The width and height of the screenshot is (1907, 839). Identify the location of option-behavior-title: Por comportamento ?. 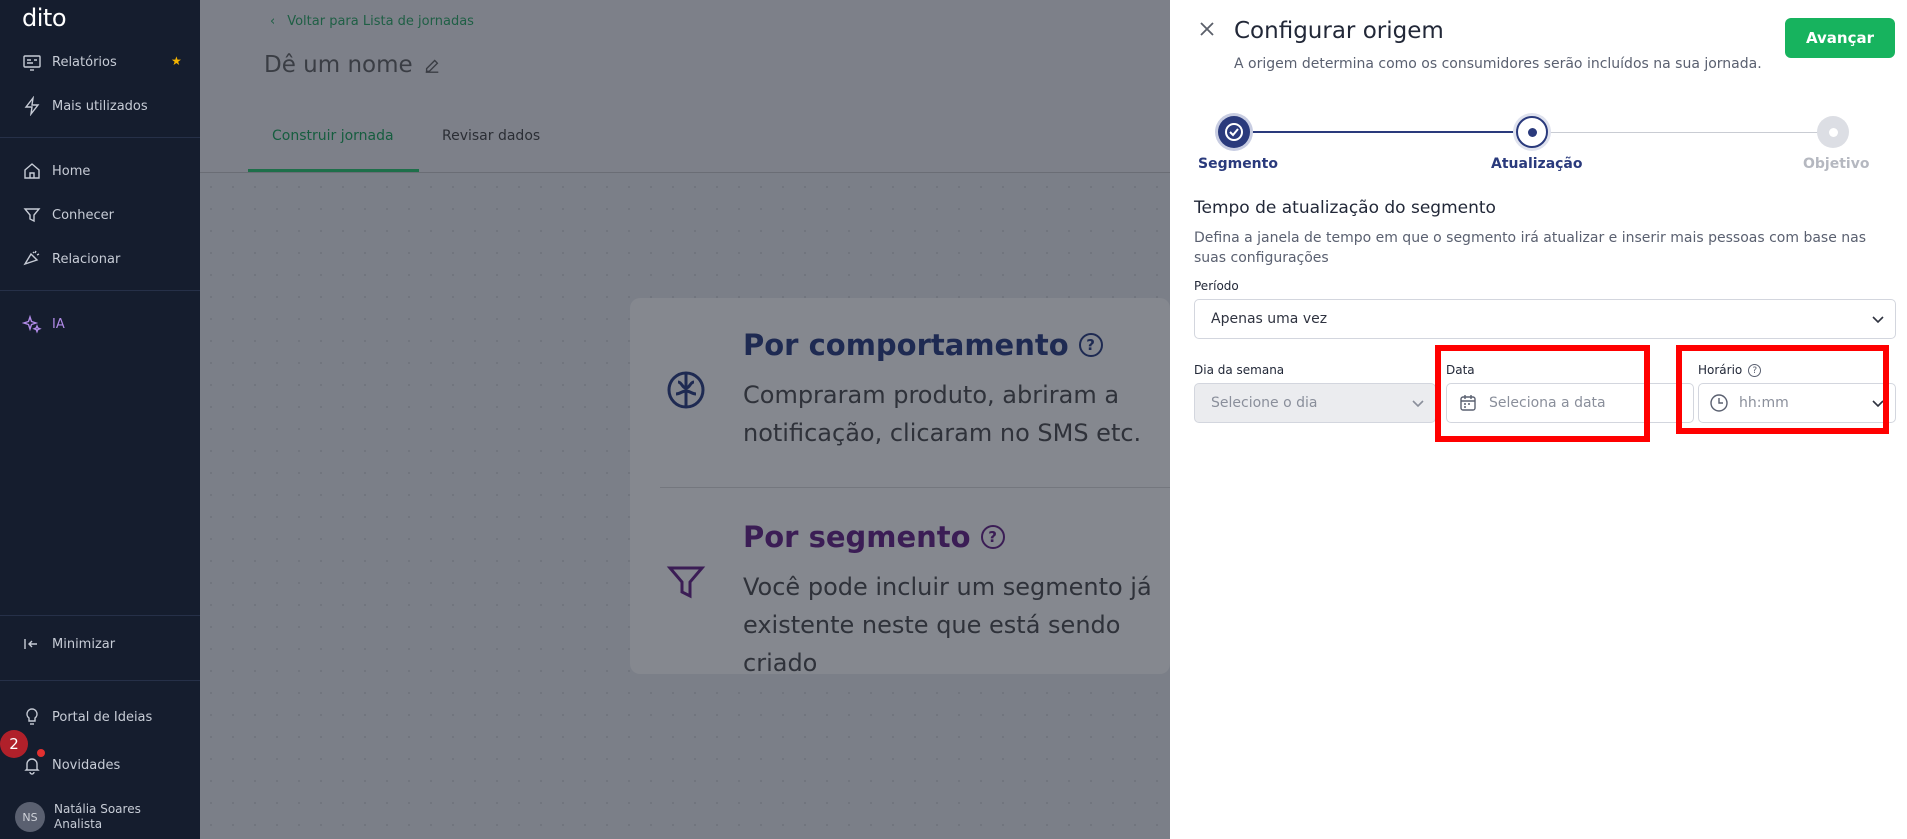
(923, 345).